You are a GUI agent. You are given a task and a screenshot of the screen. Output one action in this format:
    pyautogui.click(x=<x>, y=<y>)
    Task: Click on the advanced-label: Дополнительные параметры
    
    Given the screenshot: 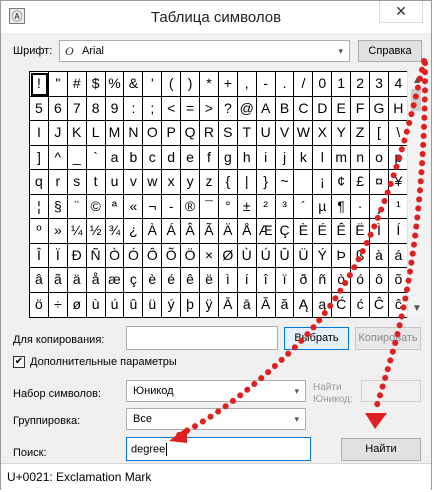 What is the action you would take?
    pyautogui.click(x=103, y=362)
    